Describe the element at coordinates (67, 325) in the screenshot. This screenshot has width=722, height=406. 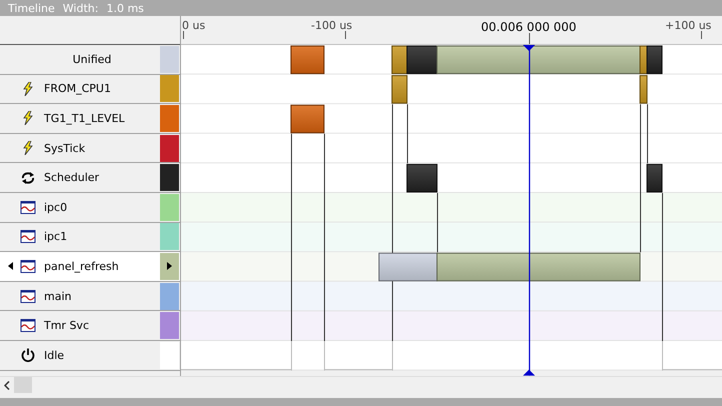
I see `track-label: Tmr Svc` at that location.